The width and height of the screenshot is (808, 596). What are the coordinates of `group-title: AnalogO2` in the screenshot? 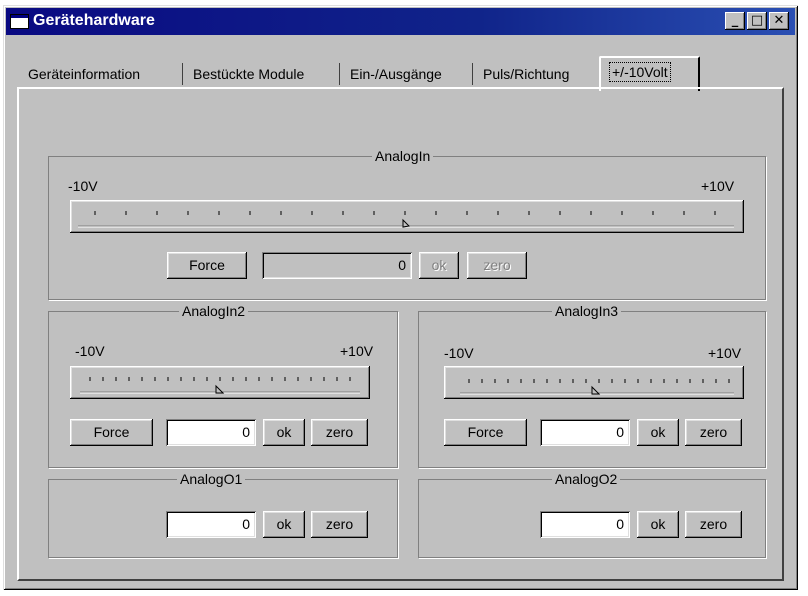 It's located at (586, 479).